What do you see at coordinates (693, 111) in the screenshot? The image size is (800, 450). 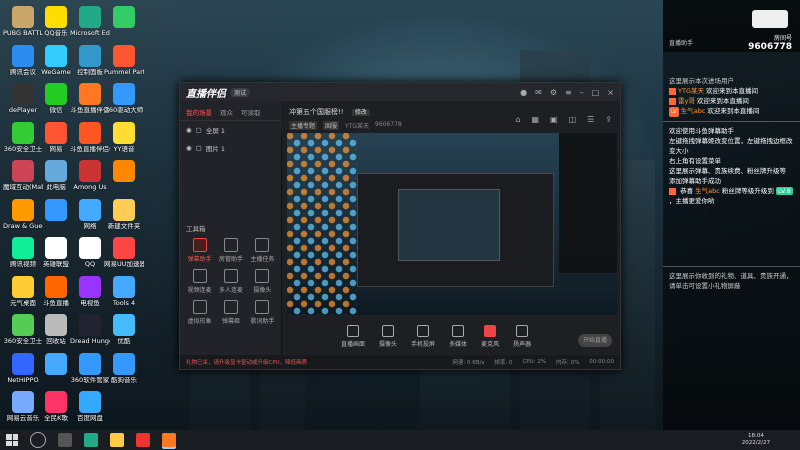 I see `chat-username: 生气abc` at bounding box center [693, 111].